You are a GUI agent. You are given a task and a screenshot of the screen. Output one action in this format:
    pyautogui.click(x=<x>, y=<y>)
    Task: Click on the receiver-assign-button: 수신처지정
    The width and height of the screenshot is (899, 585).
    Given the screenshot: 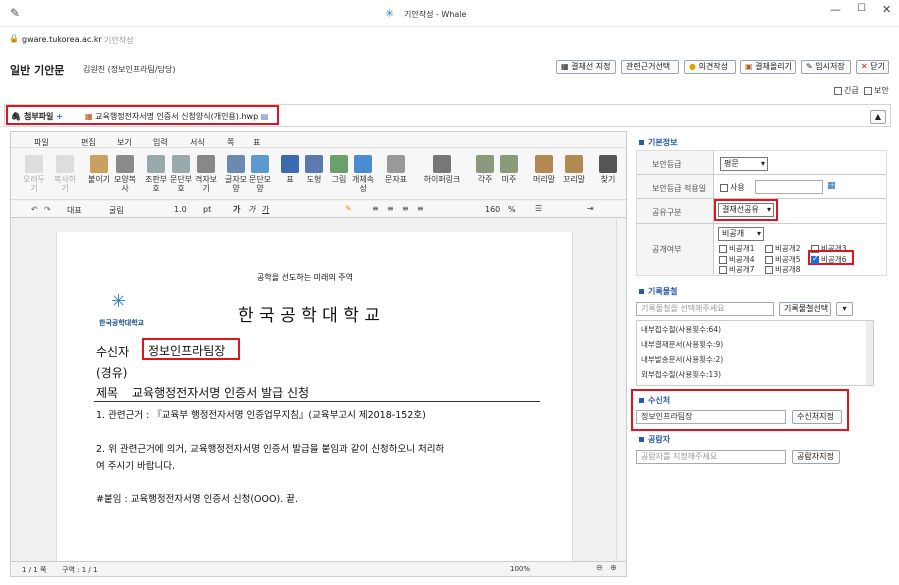 What is the action you would take?
    pyautogui.click(x=817, y=417)
    